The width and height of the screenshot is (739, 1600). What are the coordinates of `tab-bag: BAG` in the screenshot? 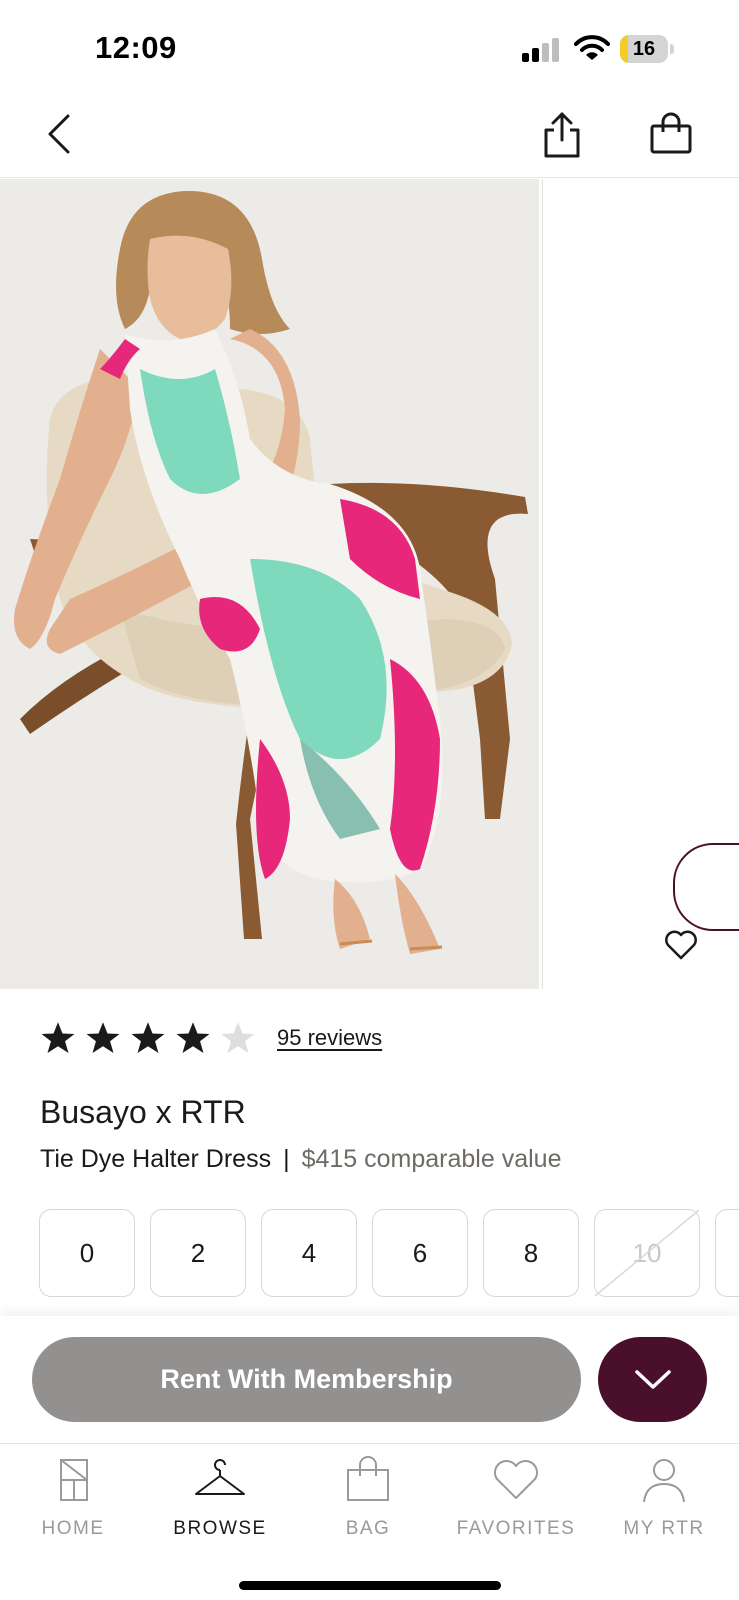 It's located at (368, 1501).